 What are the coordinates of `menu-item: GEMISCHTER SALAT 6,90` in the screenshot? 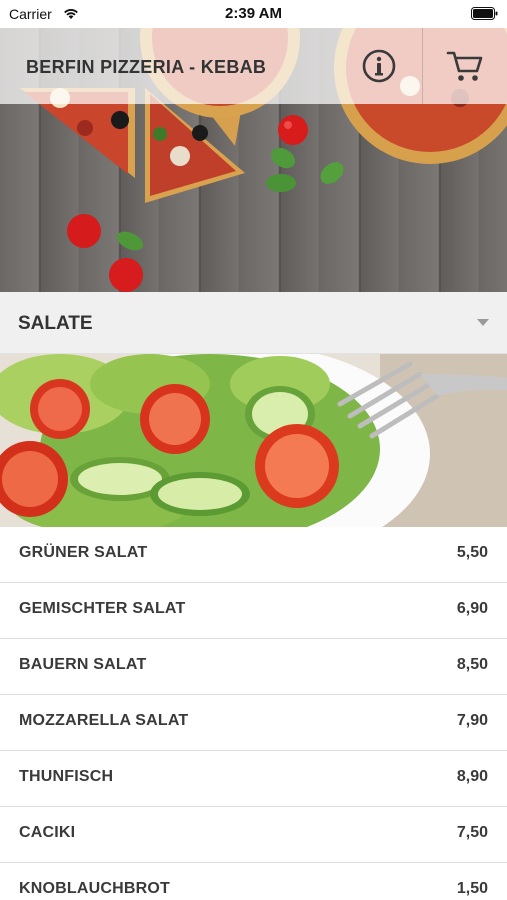 It's located at (253, 611).